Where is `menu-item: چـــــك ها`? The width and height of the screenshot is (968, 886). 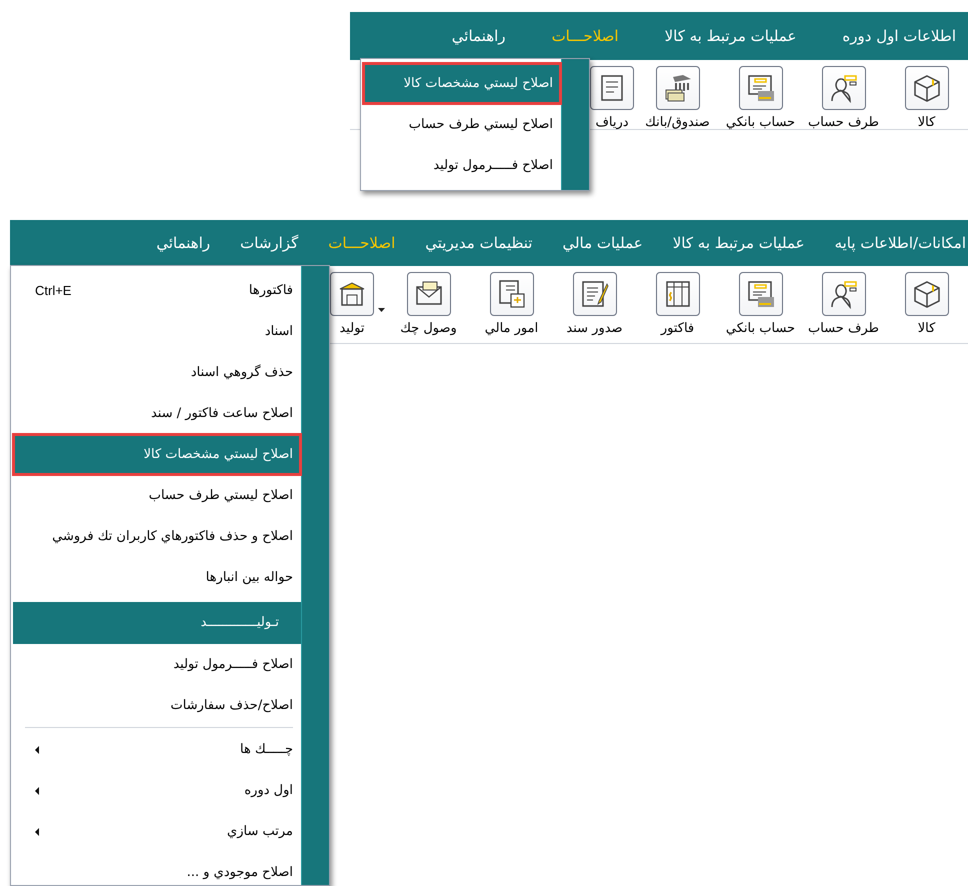 menu-item: چـــــك ها is located at coordinates (157, 749).